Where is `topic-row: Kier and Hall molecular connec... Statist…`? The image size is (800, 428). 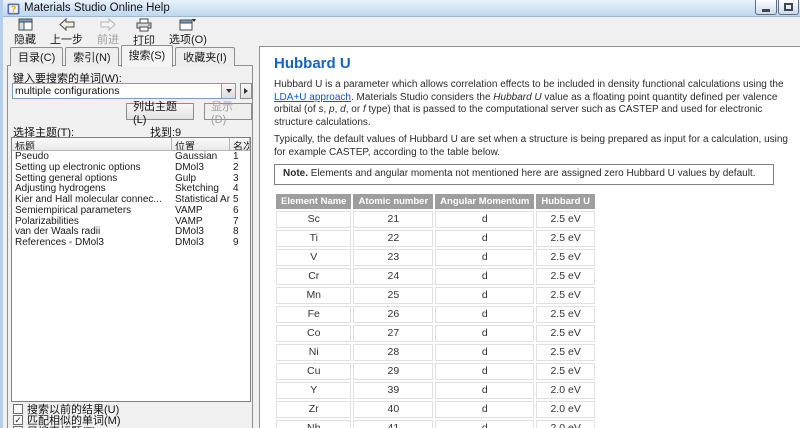 topic-row: Kier and Hall molecular connec... Statist… is located at coordinates (131, 199).